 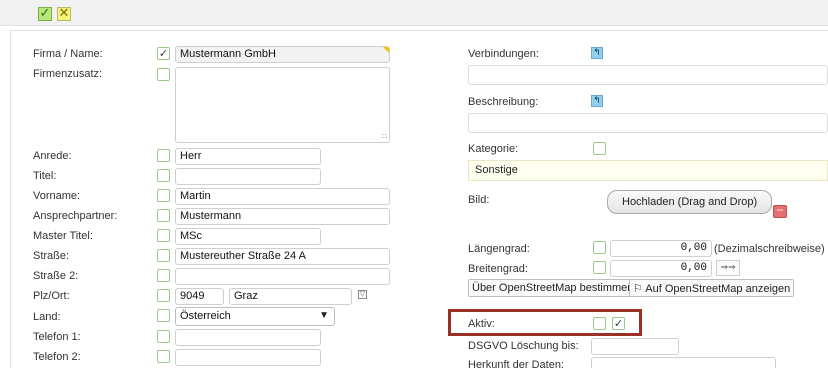 What do you see at coordinates (282, 256) in the screenshot?
I see `strasse-input: Mustereuther Straße 24 A` at bounding box center [282, 256].